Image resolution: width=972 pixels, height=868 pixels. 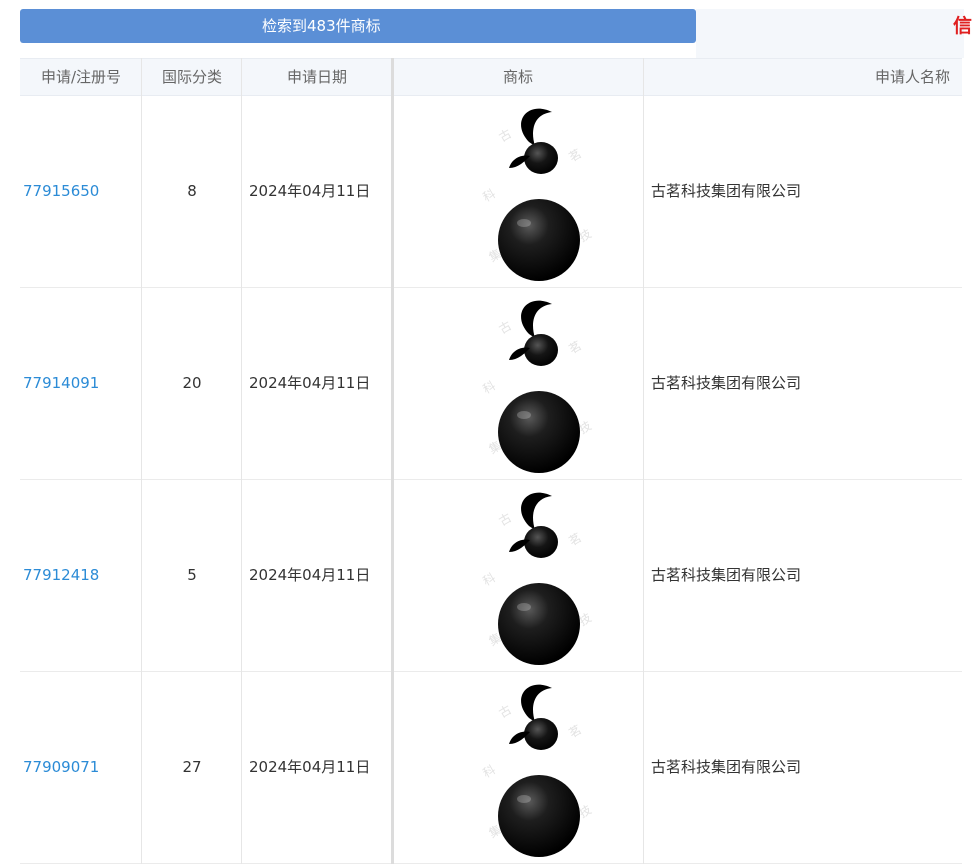 I want to click on reg-no-cell: 77915650, so click(x=81, y=191).